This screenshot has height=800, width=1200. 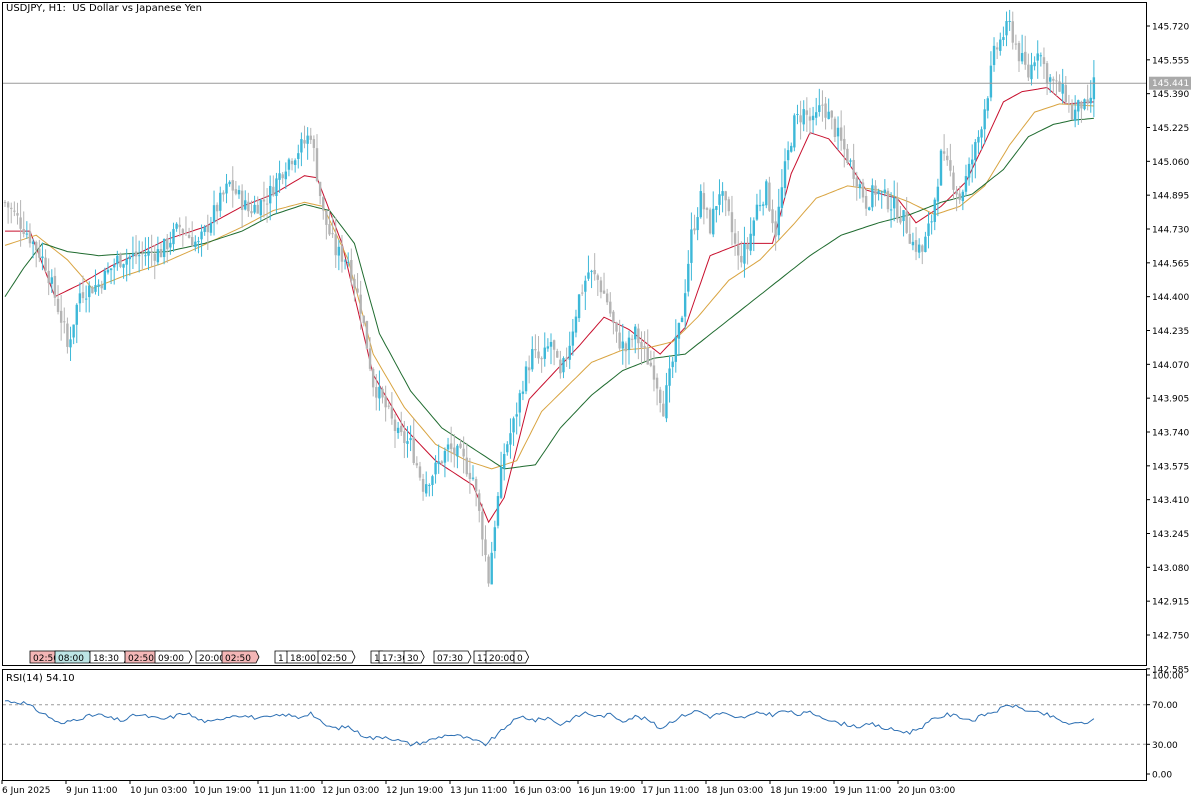 I want to click on event-marker: 18:30, so click(x=108, y=657).